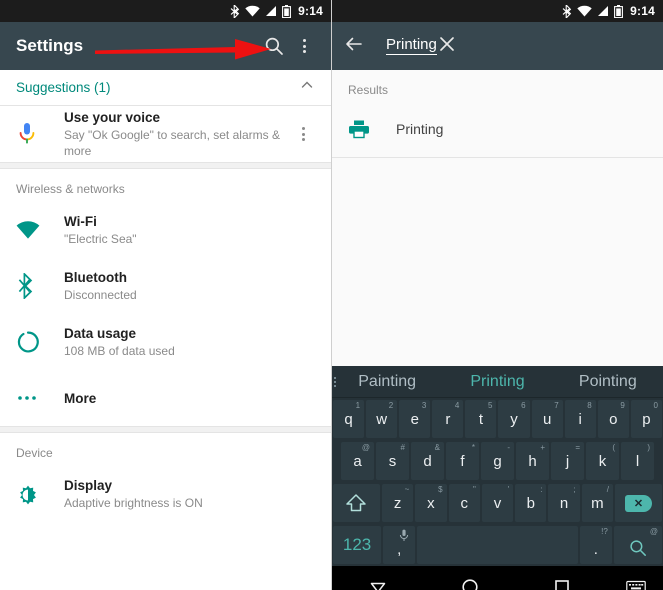 Image resolution: width=663 pixels, height=590 pixels. I want to click on result-item-printing: Printing, so click(497, 129).